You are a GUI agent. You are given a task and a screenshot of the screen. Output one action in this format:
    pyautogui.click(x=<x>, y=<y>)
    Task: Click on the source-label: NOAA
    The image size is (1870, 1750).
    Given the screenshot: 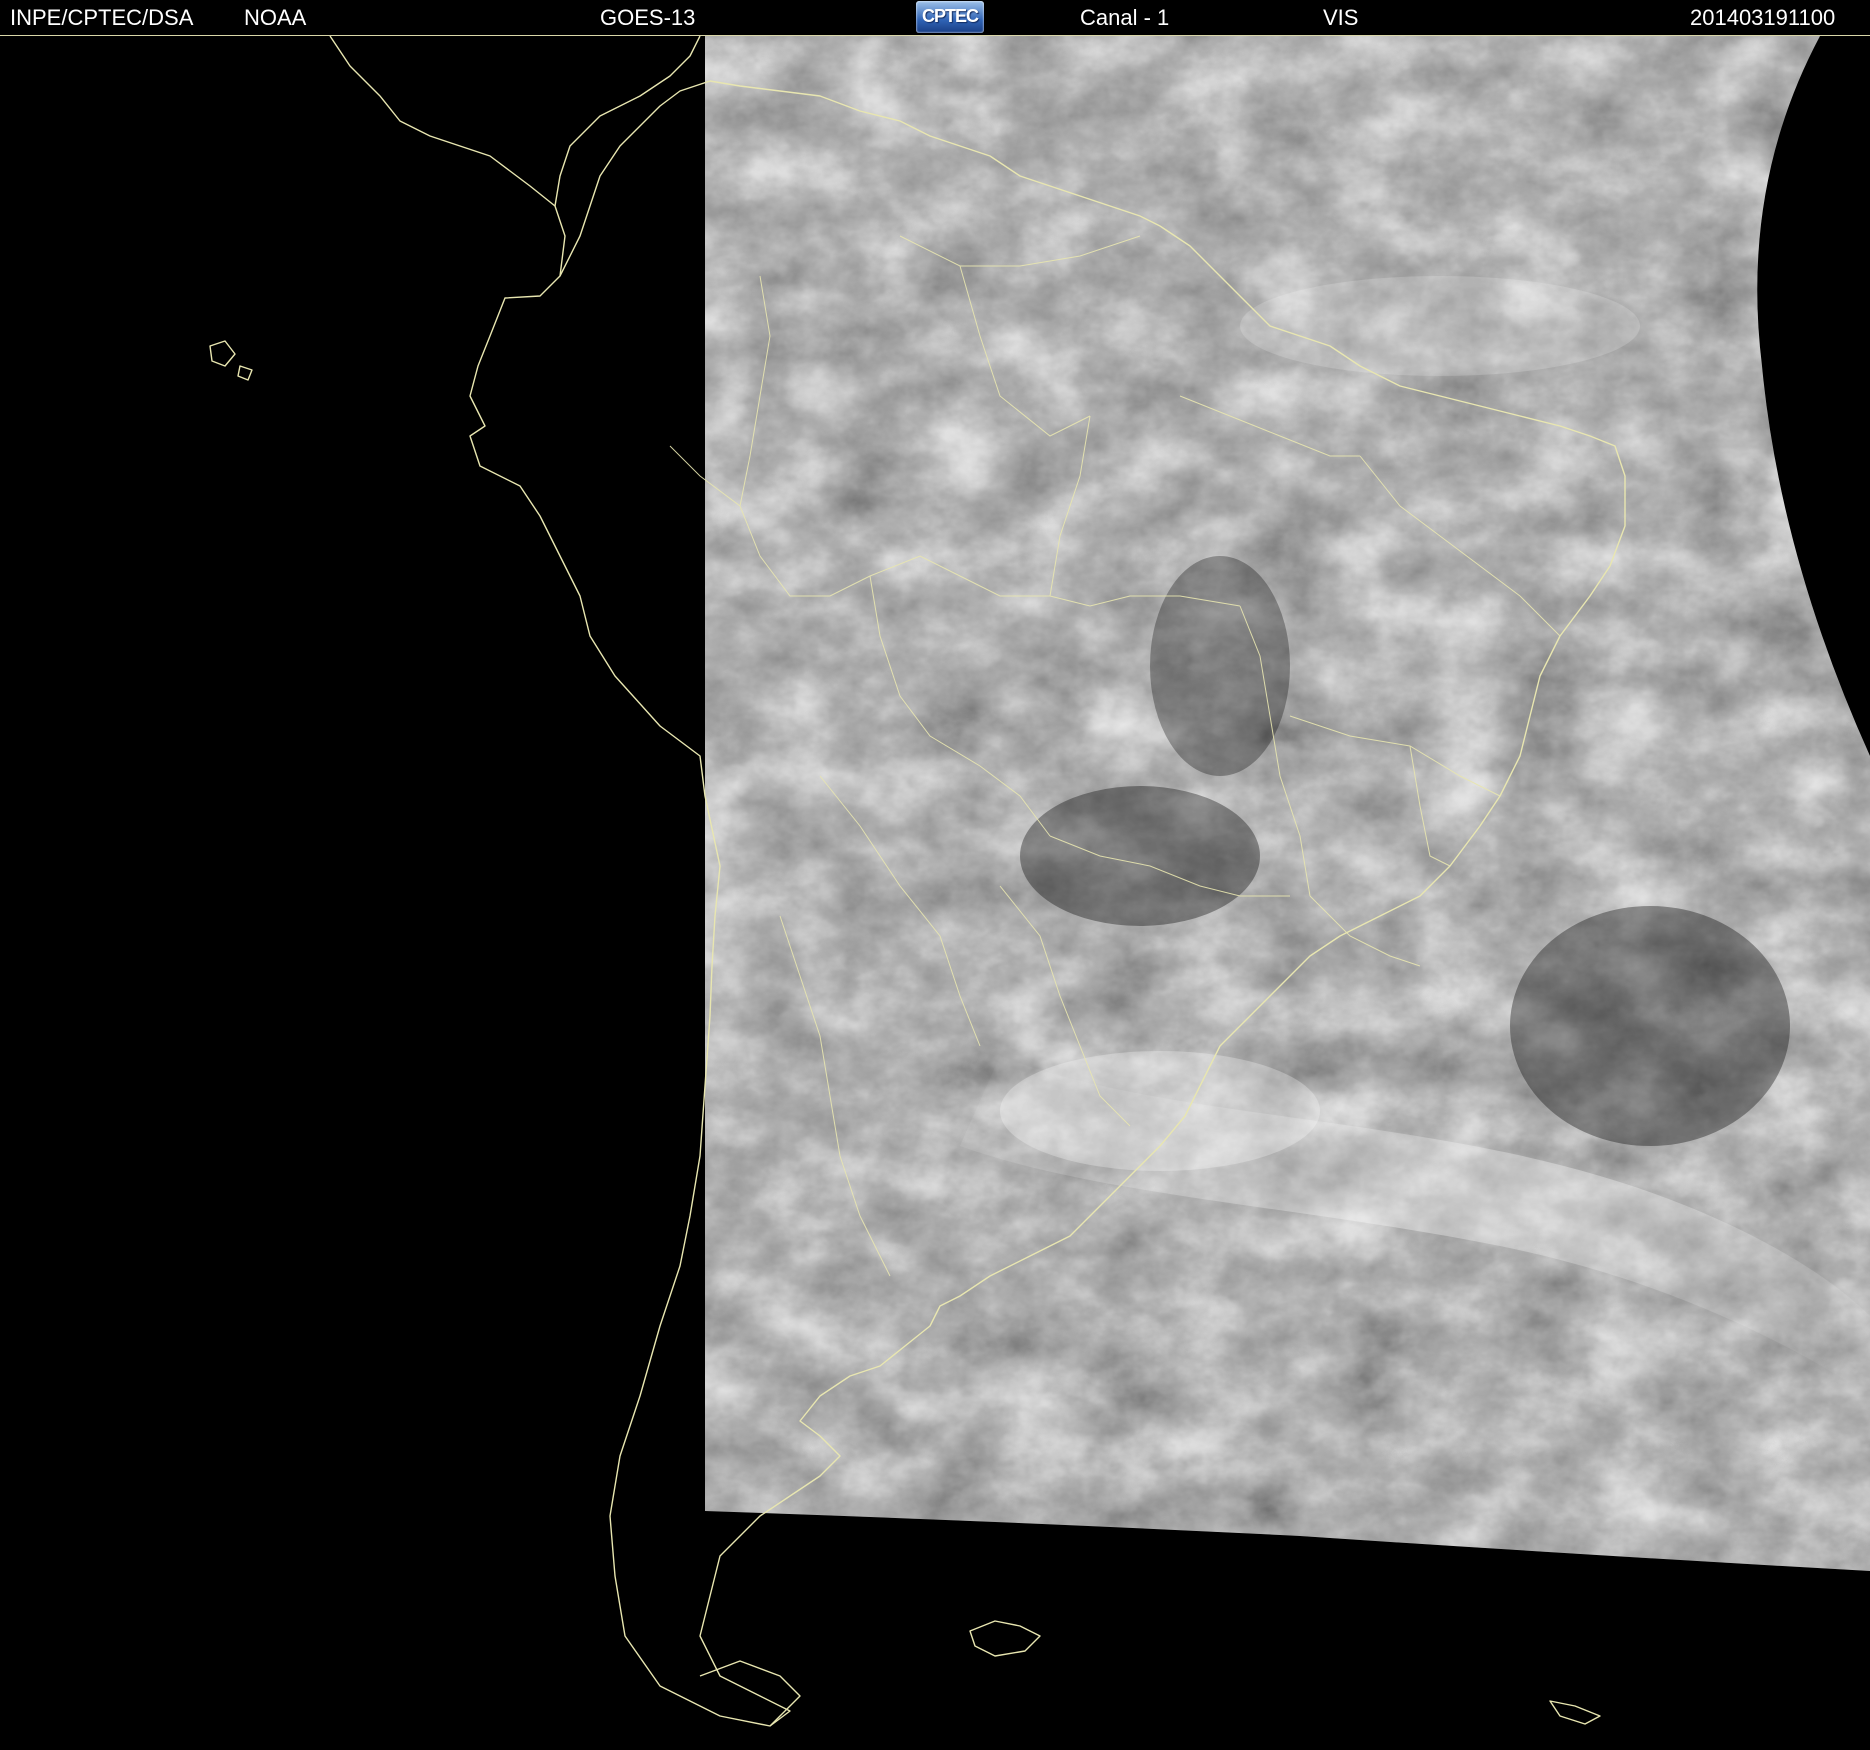 What is the action you would take?
    pyautogui.click(x=275, y=17)
    